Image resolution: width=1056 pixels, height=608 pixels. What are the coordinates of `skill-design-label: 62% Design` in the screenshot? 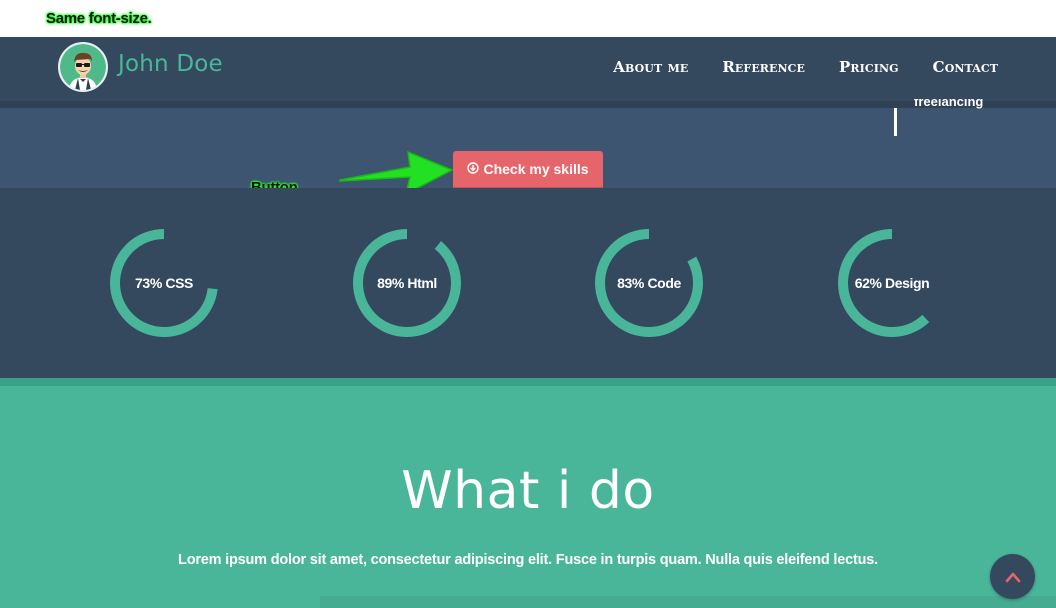 It's located at (892, 283).